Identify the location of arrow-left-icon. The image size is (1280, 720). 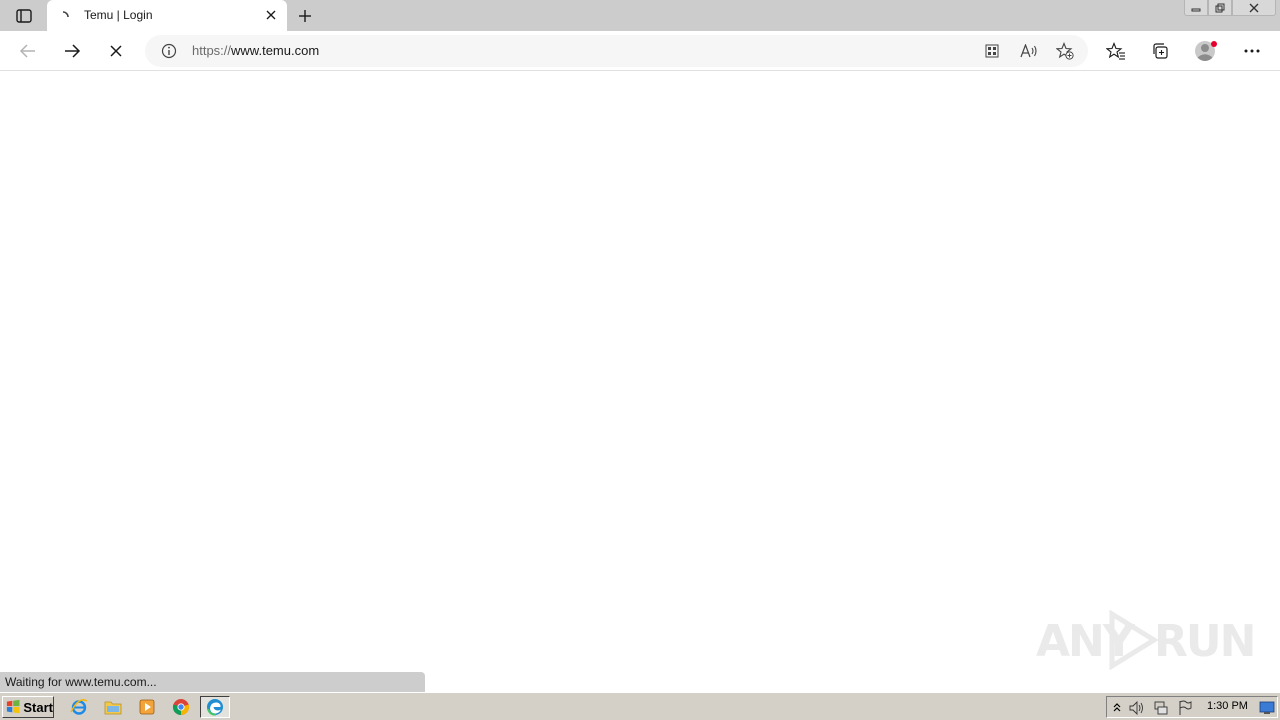
(27, 51).